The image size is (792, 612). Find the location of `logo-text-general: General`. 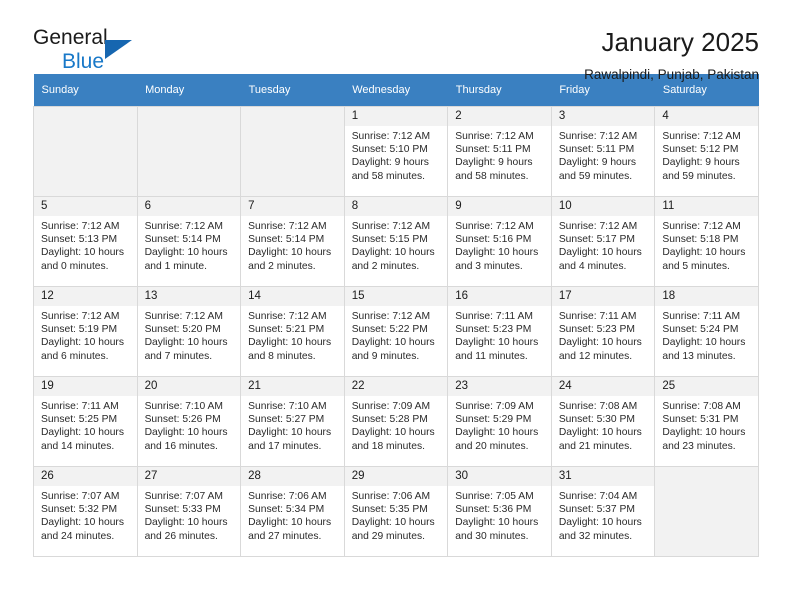

logo-text-general: General is located at coordinates (70, 37).